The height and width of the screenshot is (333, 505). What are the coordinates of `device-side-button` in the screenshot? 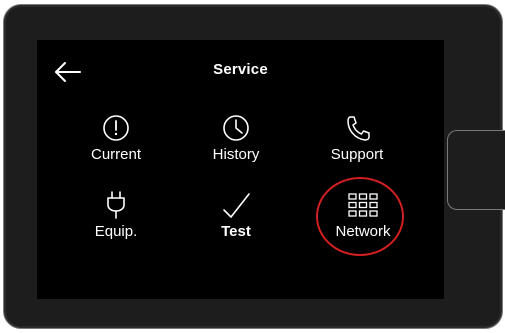 It's located at (476, 170).